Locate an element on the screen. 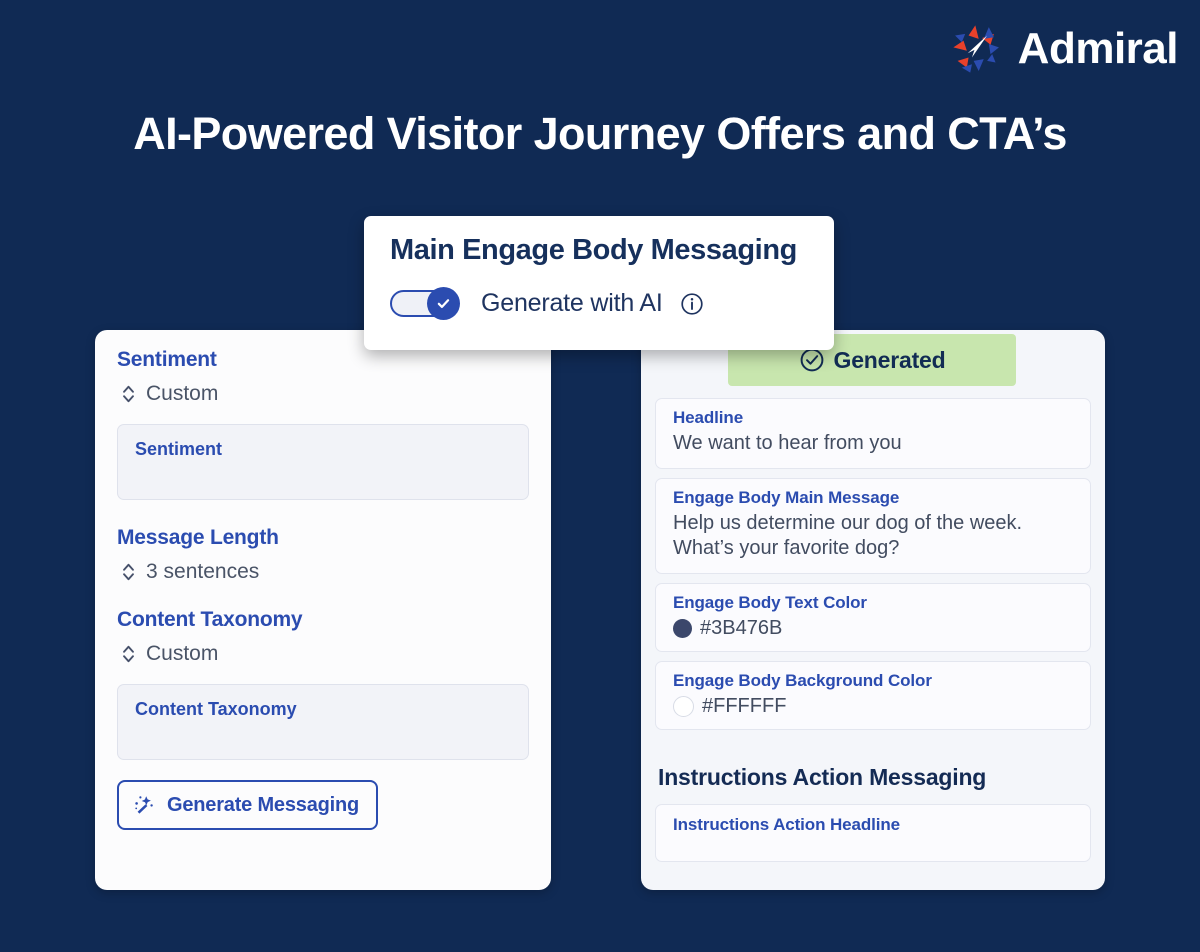  generate-with-ai-row: Generate with AI is located at coordinates (612, 303).